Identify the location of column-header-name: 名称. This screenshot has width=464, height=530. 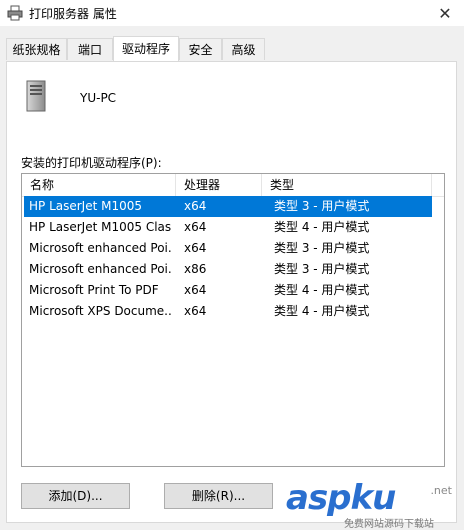
(99, 185).